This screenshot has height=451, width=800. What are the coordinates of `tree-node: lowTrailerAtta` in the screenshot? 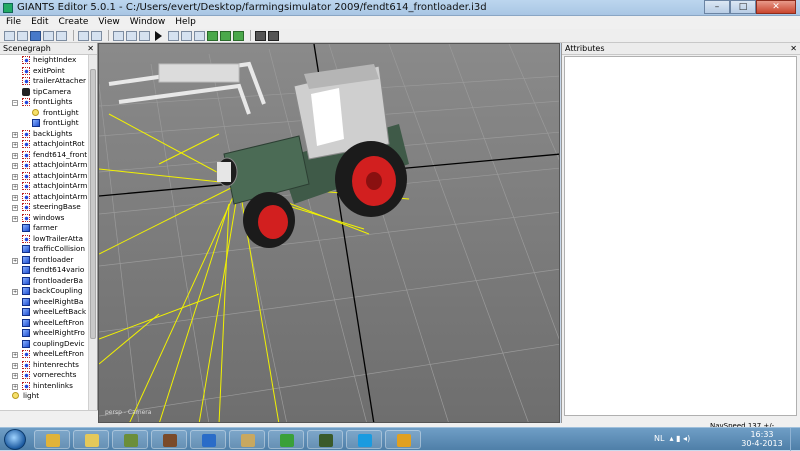 It's located at (48, 239).